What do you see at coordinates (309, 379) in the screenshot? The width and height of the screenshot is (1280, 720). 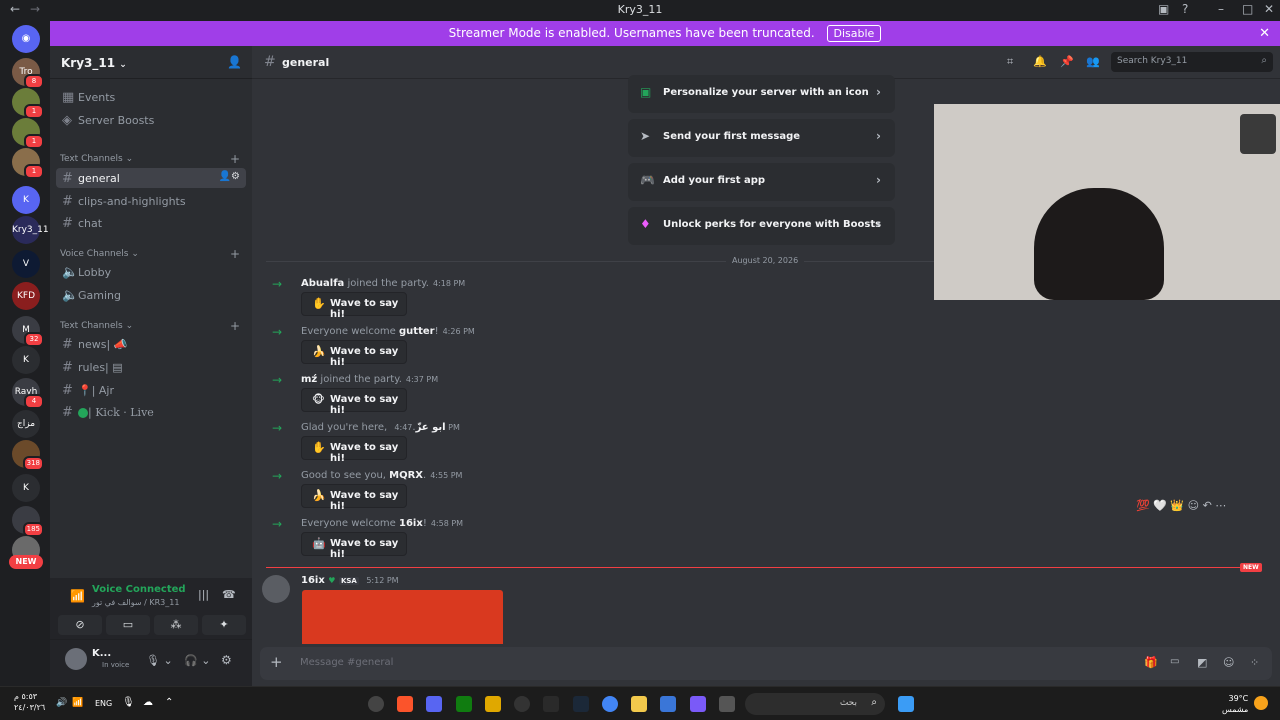 I see `member-name: mź` at bounding box center [309, 379].